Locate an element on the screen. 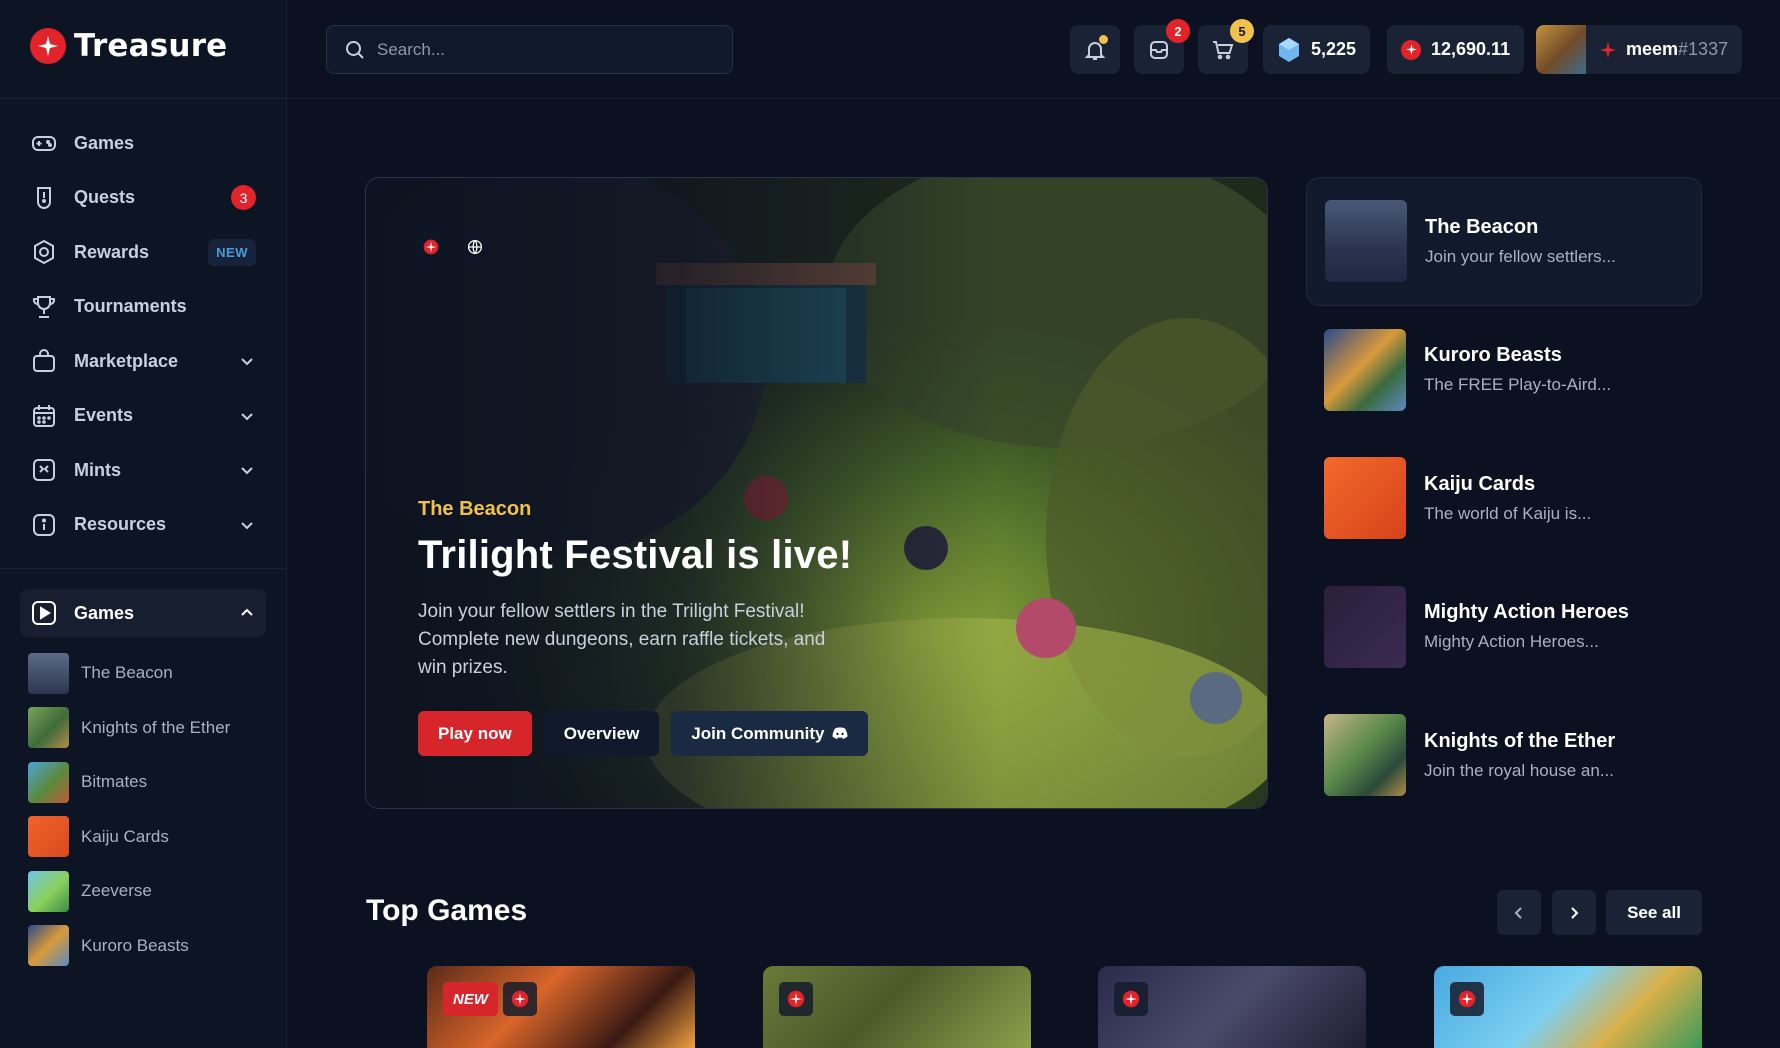 The width and height of the screenshot is (1780, 1048). inbox-button: 2 is located at coordinates (1162, 46).